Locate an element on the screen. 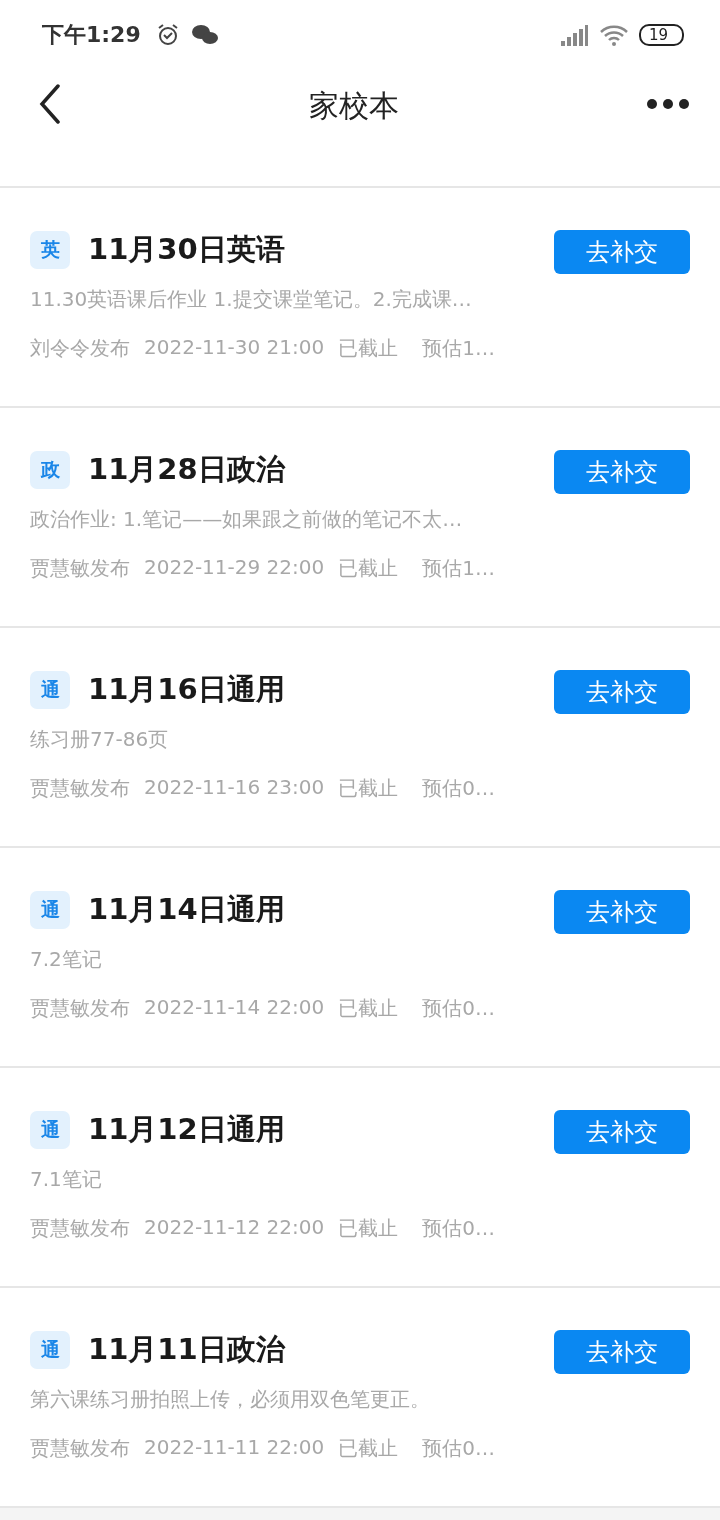  assignment-title: 11月14日通用 is located at coordinates (186, 909).